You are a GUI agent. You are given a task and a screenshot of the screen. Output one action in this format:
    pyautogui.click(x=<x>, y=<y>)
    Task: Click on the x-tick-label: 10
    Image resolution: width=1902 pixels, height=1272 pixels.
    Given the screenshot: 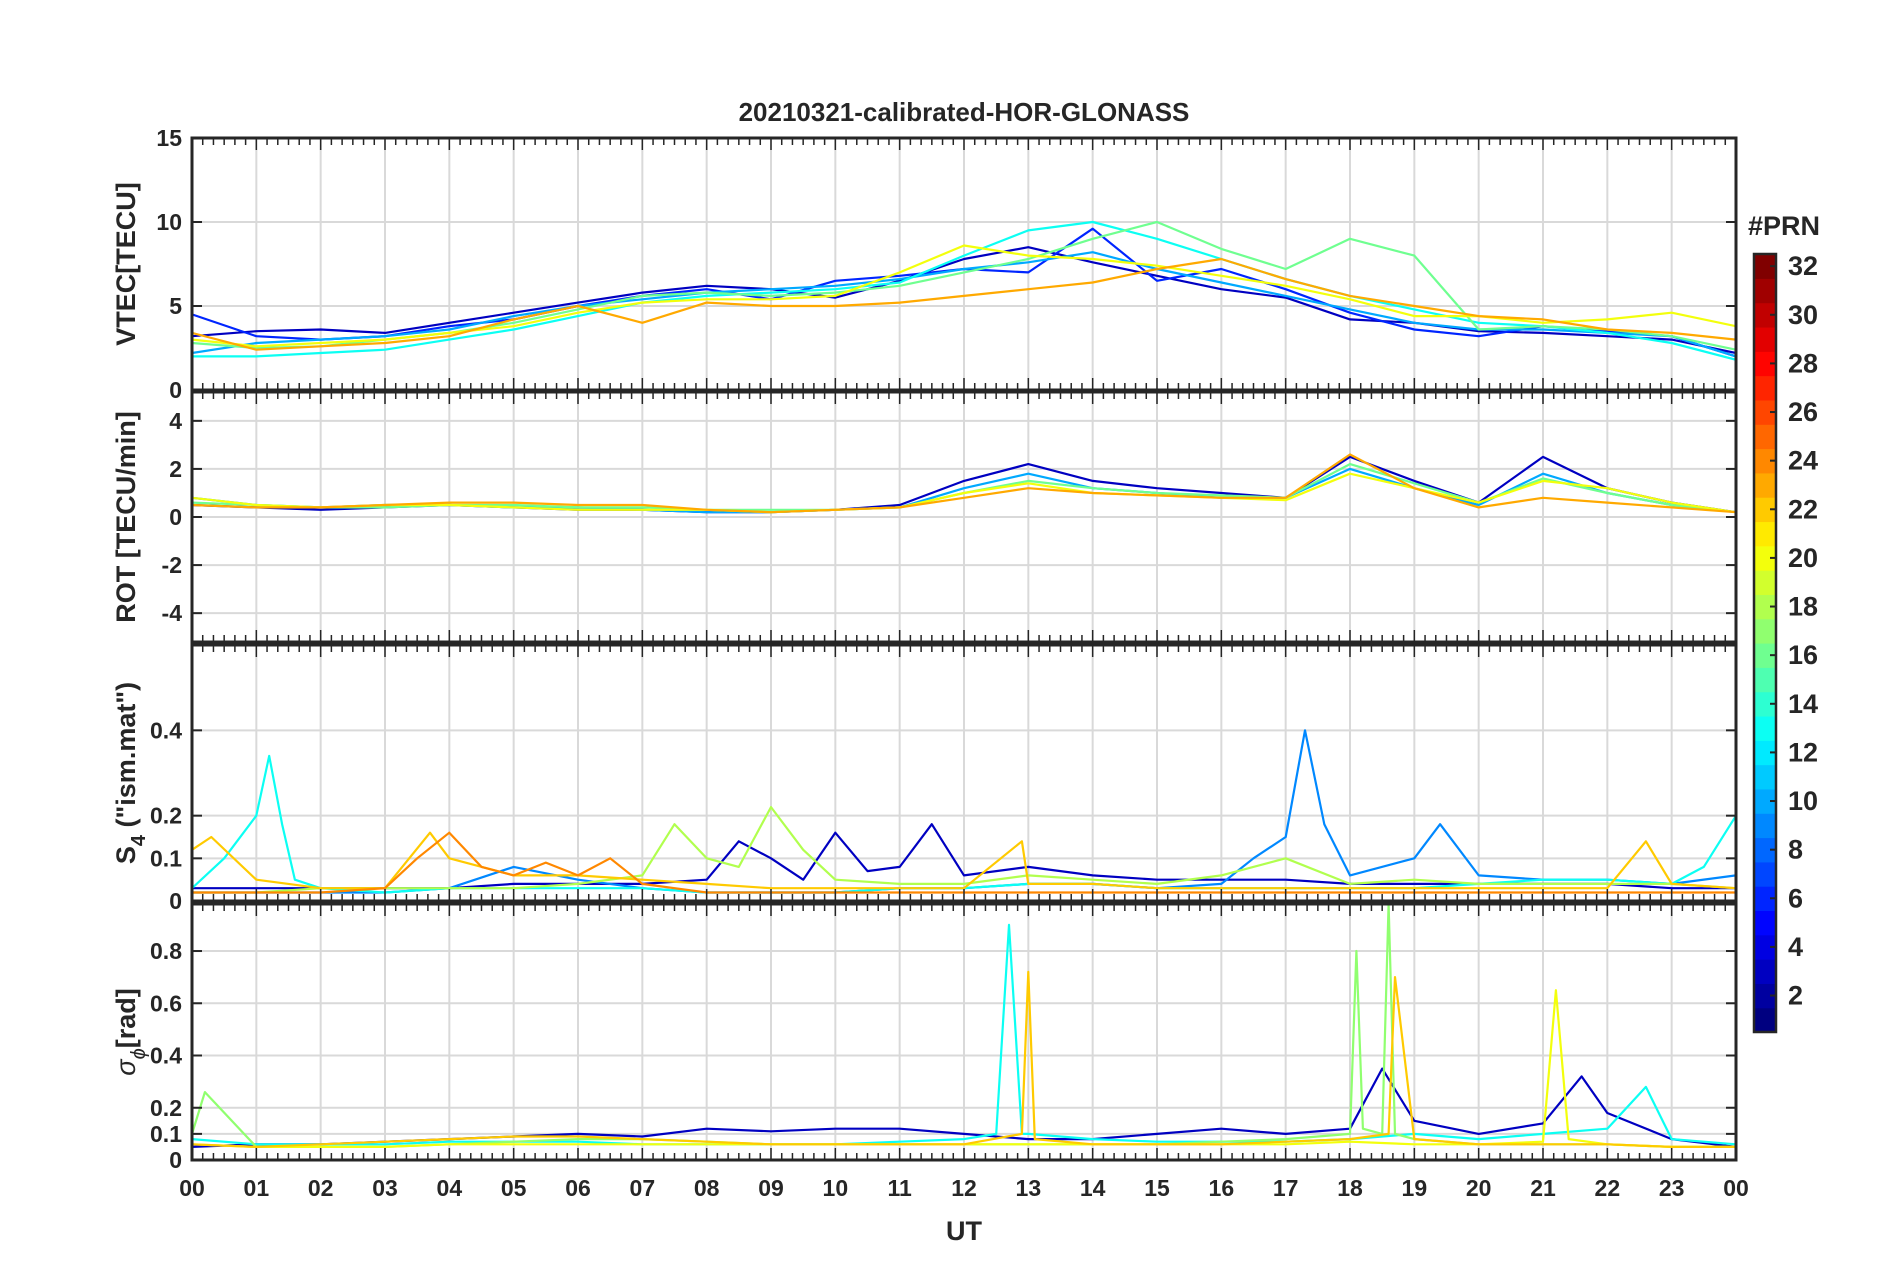 What is the action you would take?
    pyautogui.click(x=836, y=1188)
    